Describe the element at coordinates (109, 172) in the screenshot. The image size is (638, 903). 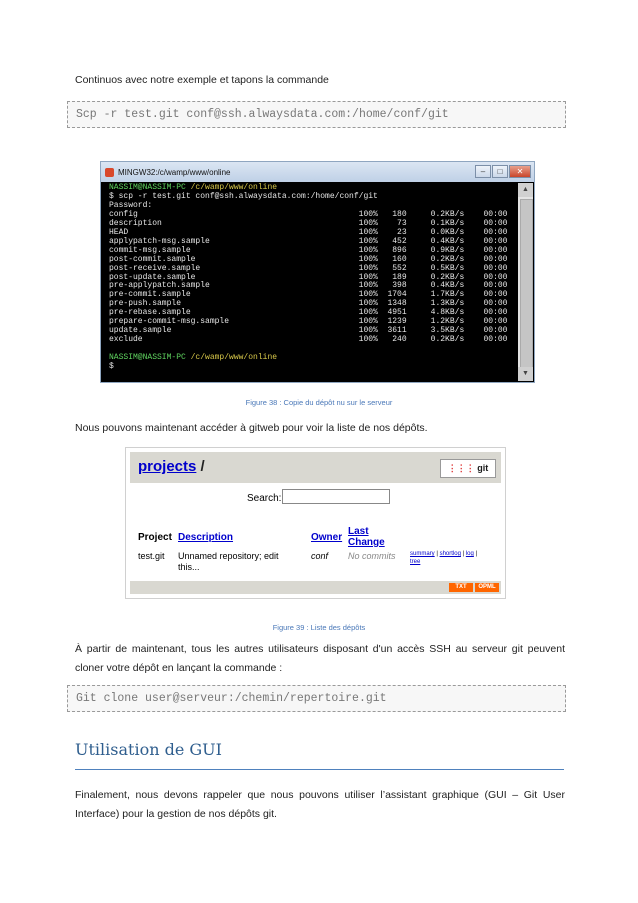
I see `mingw-icon` at that location.